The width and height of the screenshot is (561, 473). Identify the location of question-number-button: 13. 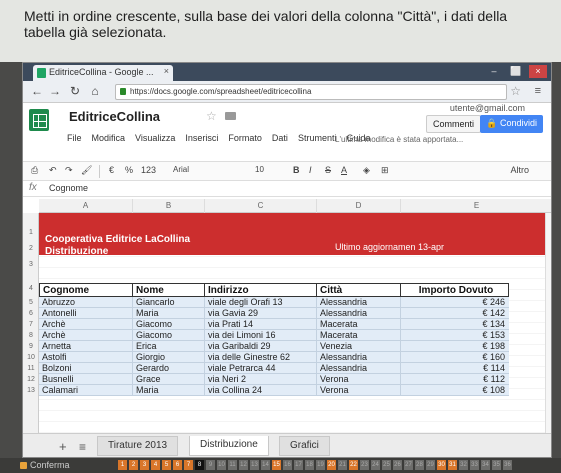
(254, 465).